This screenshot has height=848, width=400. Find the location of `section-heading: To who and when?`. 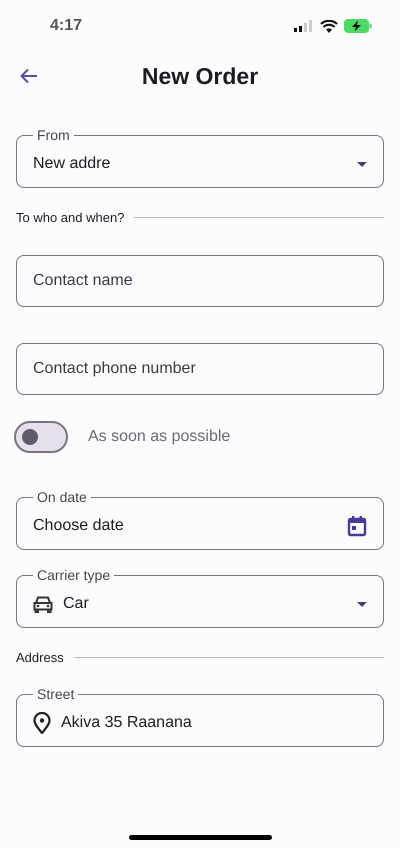

section-heading: To who and when? is located at coordinates (70, 217).